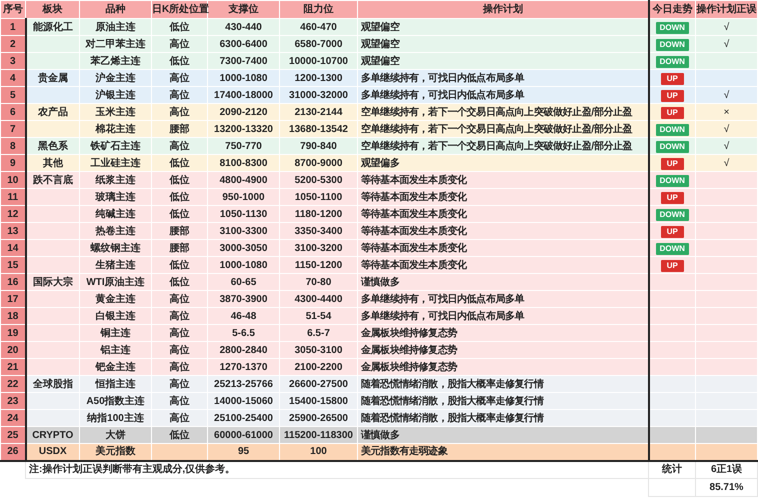 Image resolution: width=758 pixels, height=500 pixels. Describe the element at coordinates (13, 401) in the screenshot. I see `row-number: 23` at that location.